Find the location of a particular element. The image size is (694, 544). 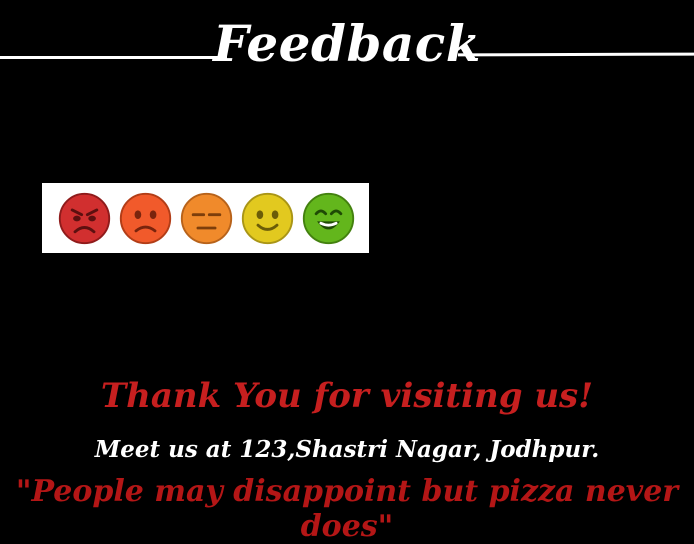

neutral-face-icon is located at coordinates (206, 218).